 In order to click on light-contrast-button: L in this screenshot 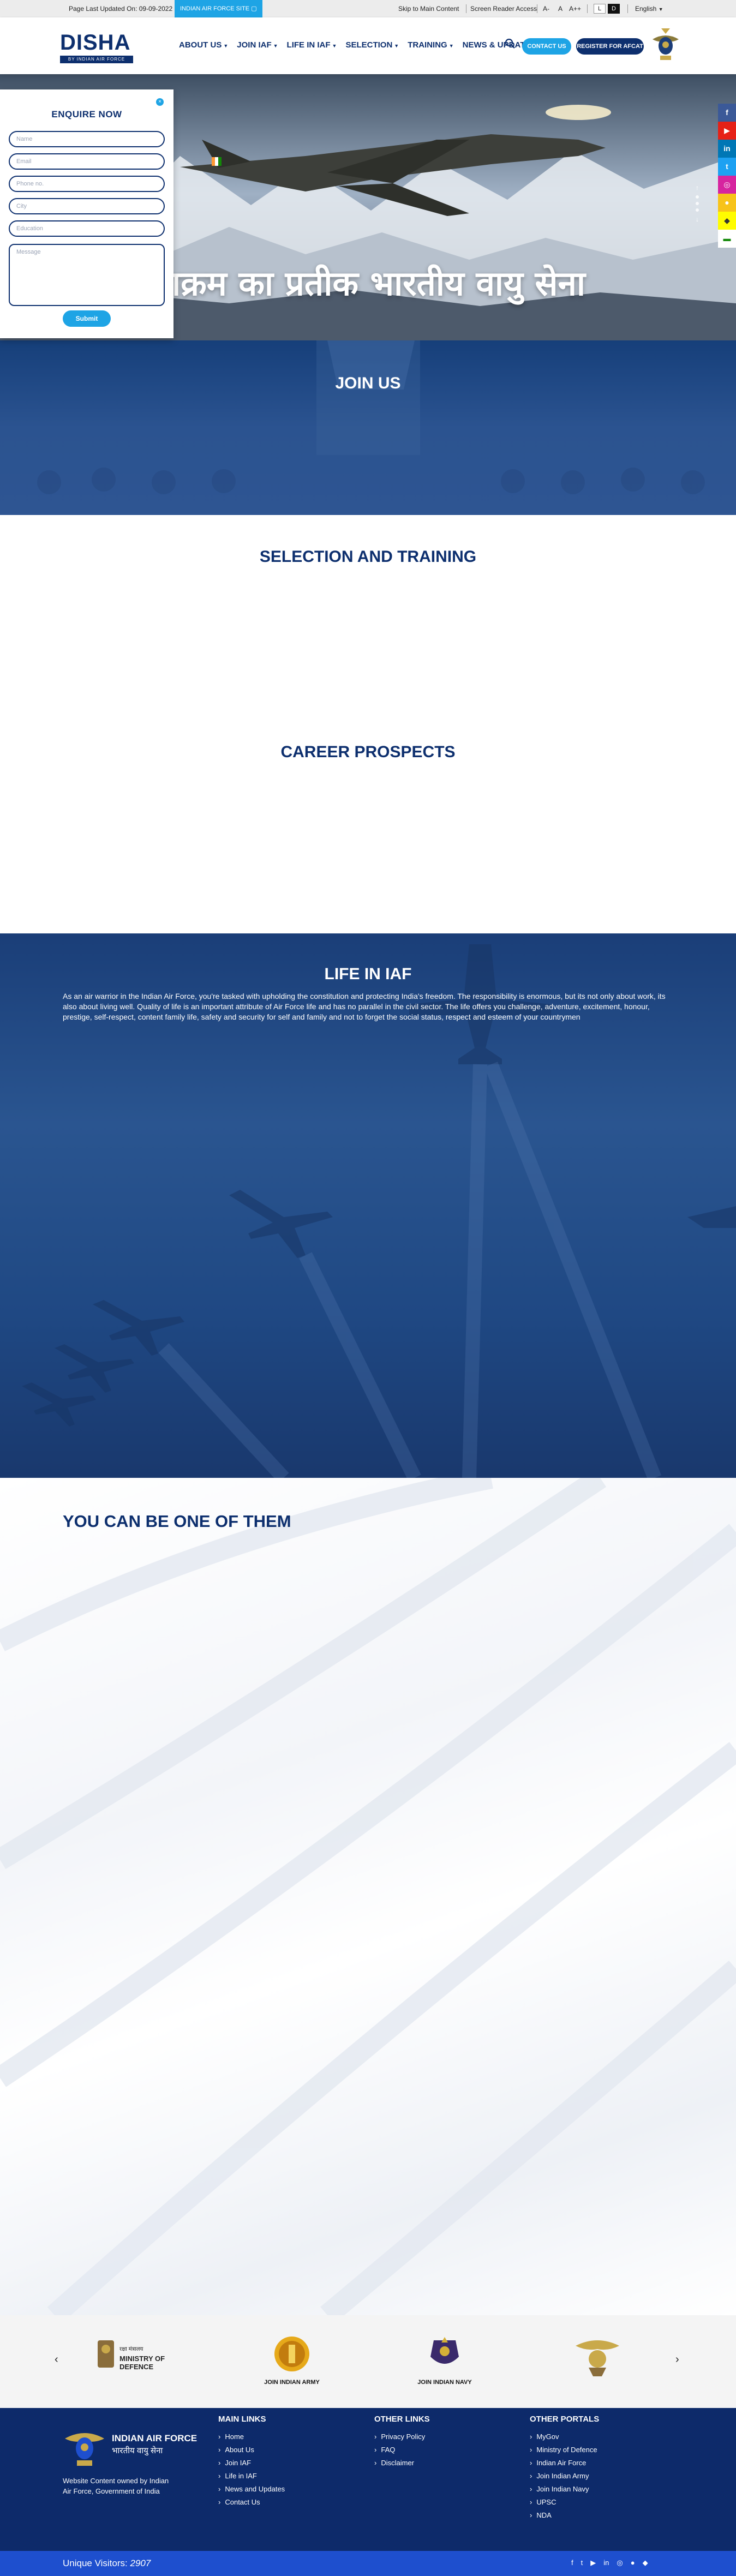, I will do `click(600, 9)`.